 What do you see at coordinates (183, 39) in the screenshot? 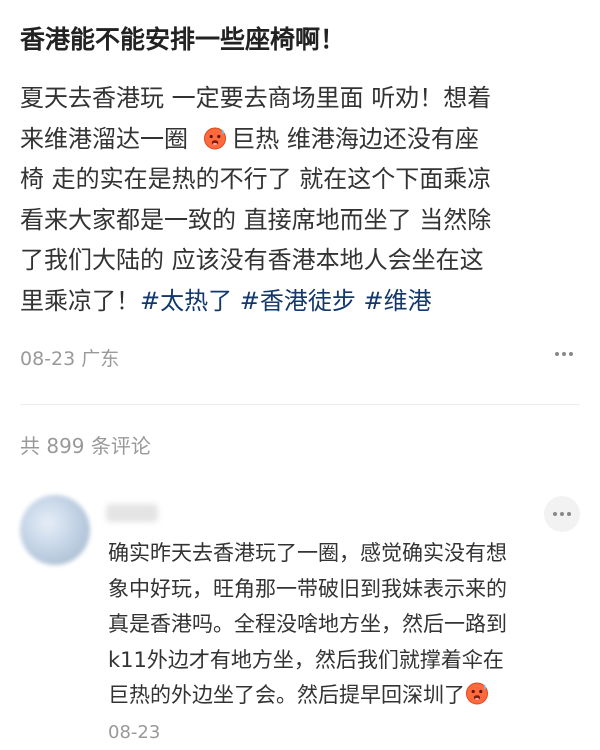
I see `post-title: 香港能不能安排一些座椅啊！` at bounding box center [183, 39].